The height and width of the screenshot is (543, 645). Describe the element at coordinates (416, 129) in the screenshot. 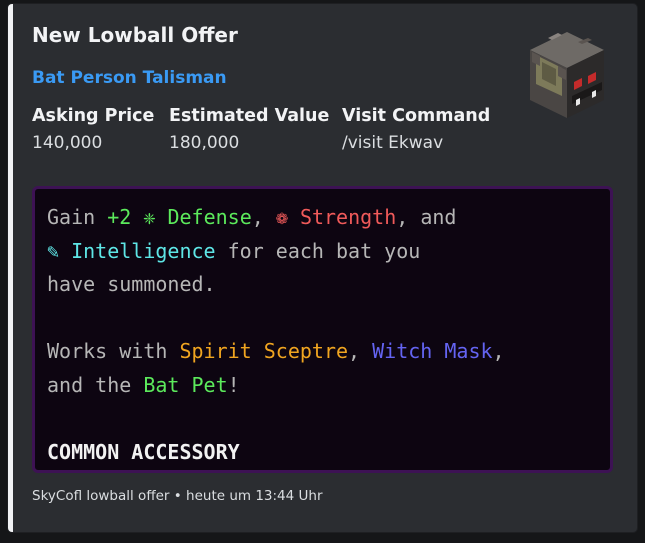

I see `field-visit-command: Visit Command /visit Ekwav` at that location.